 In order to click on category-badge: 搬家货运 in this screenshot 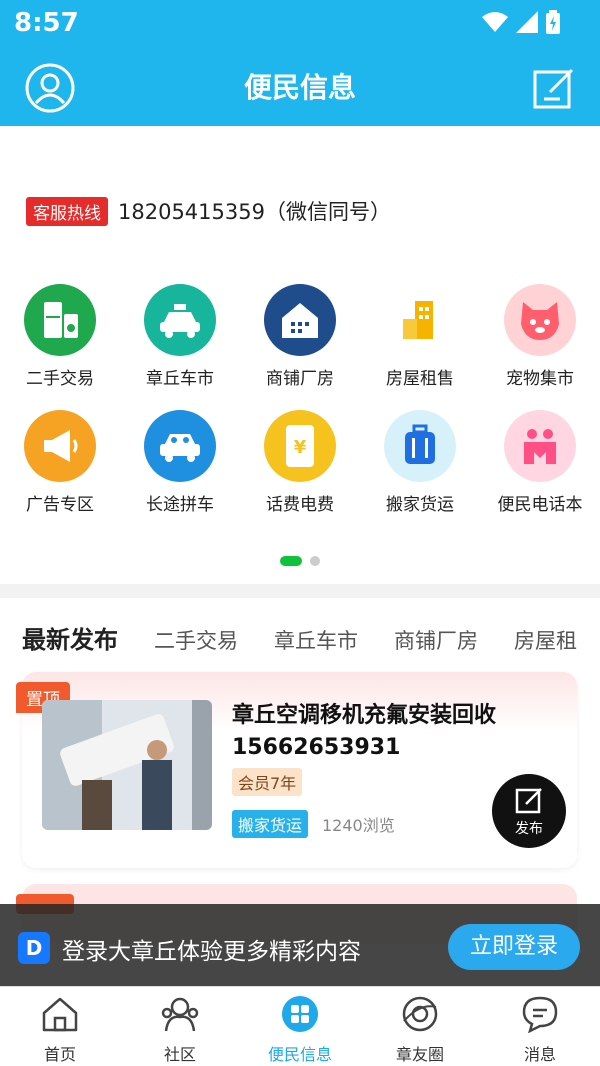, I will do `click(270, 824)`.